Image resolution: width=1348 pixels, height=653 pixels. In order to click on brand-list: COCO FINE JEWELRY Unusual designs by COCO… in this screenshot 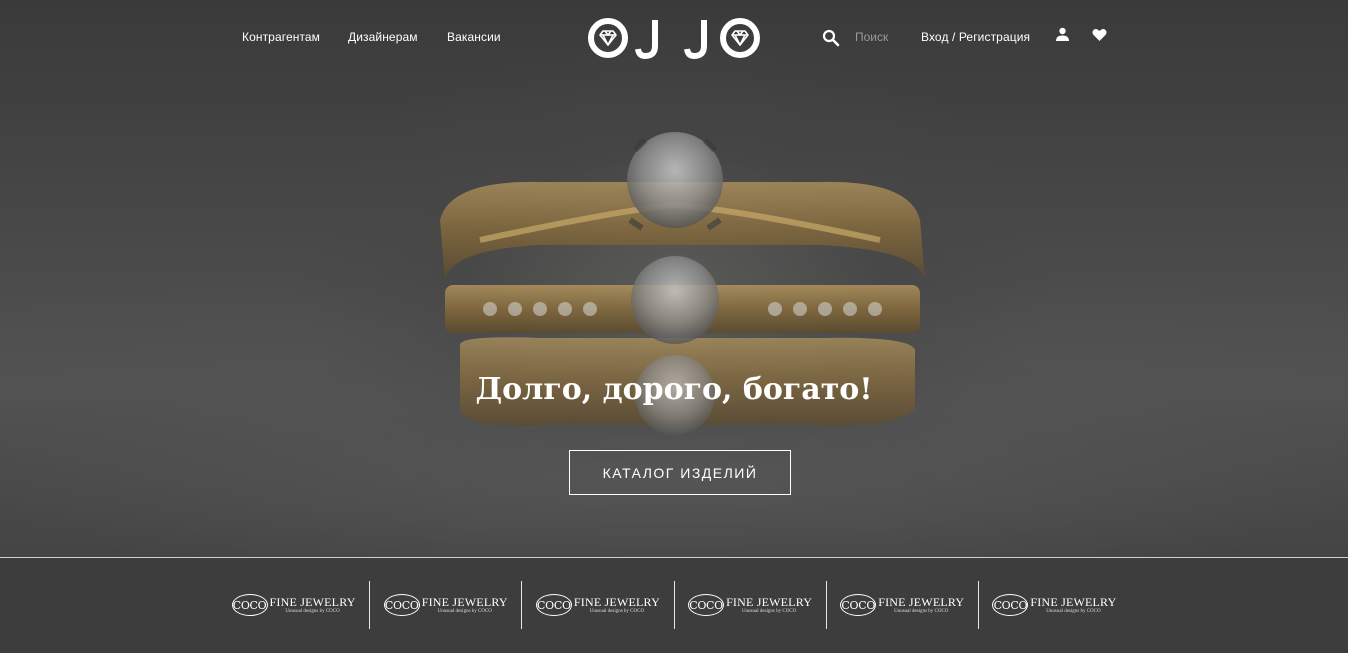, I will do `click(674, 605)`.